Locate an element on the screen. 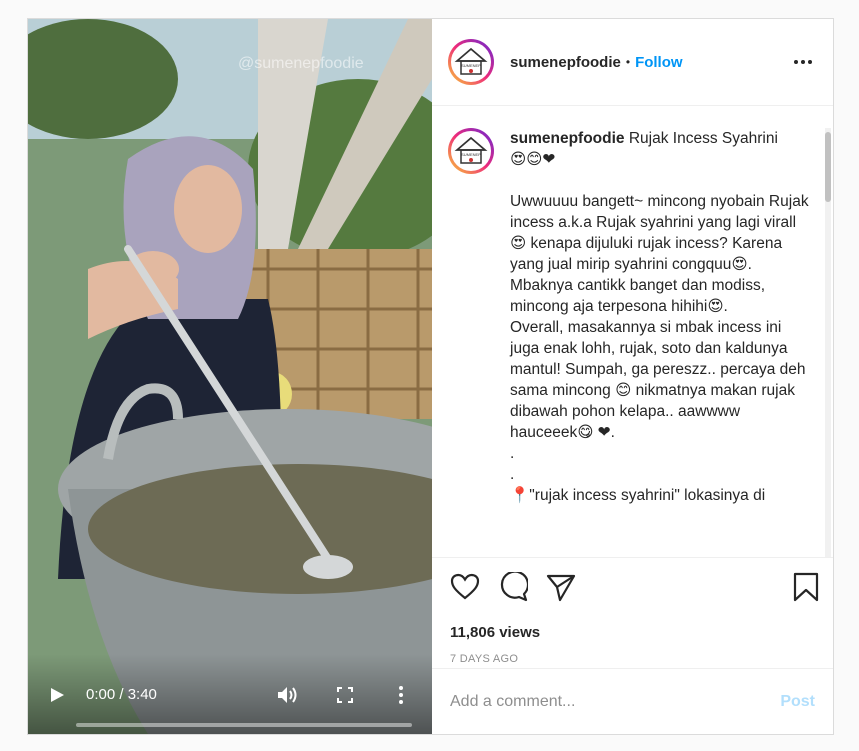 The width and height of the screenshot is (859, 751). scrollbar-thumb is located at coordinates (828, 167).